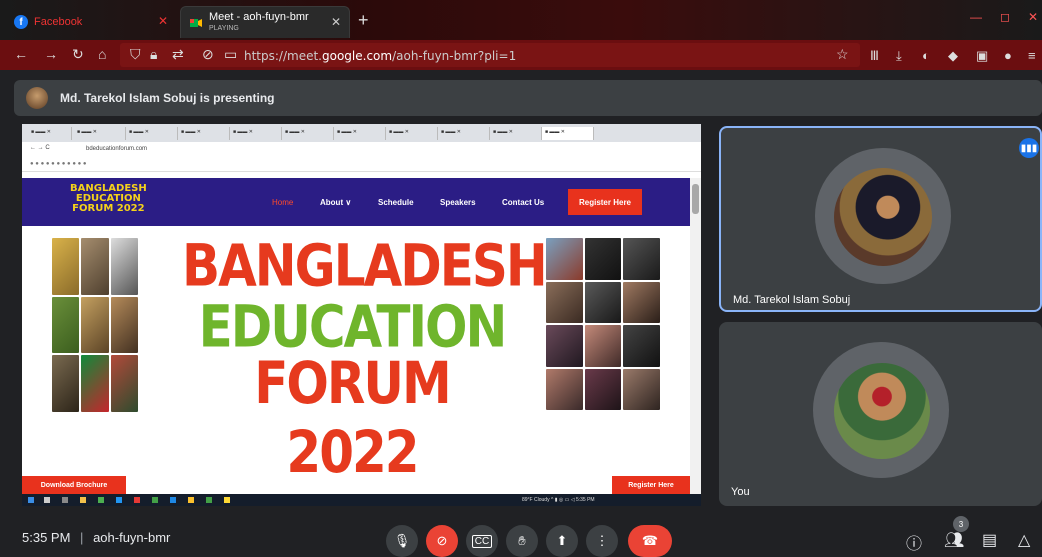  What do you see at coordinates (361, 500) in the screenshot?
I see `windows-taskbar: 89°F Cloudy ^ ▮ ◎ ▭ ◁ 5:35 PM` at bounding box center [361, 500].